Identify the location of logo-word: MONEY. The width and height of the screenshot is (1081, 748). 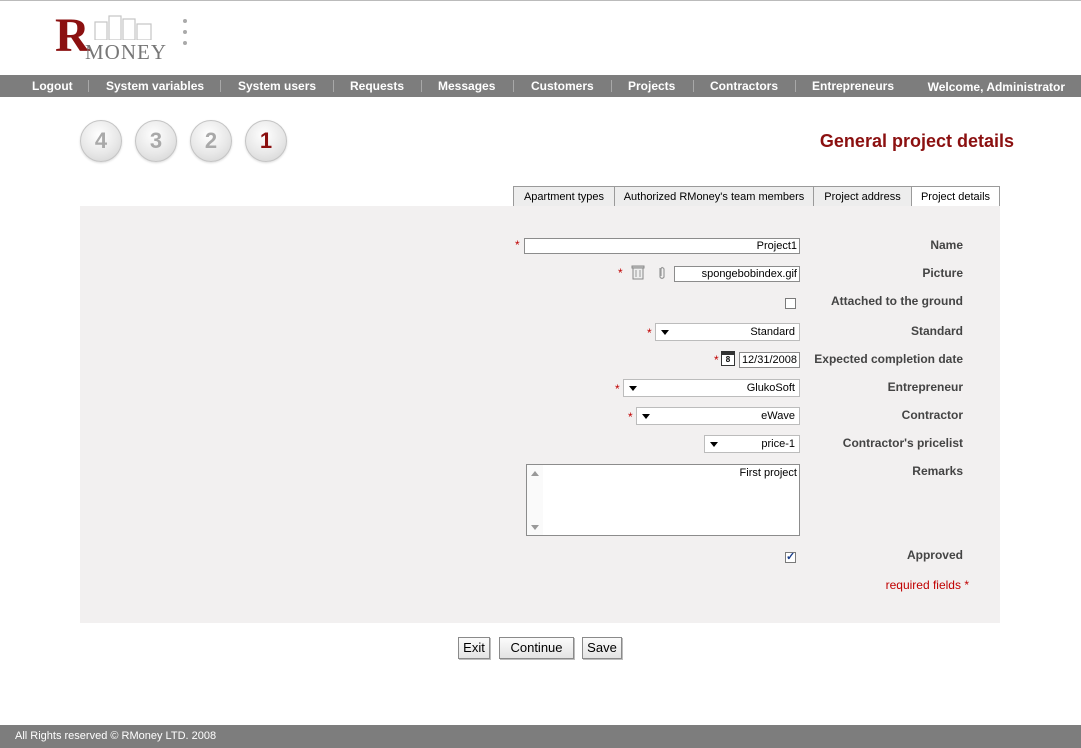
(126, 52).